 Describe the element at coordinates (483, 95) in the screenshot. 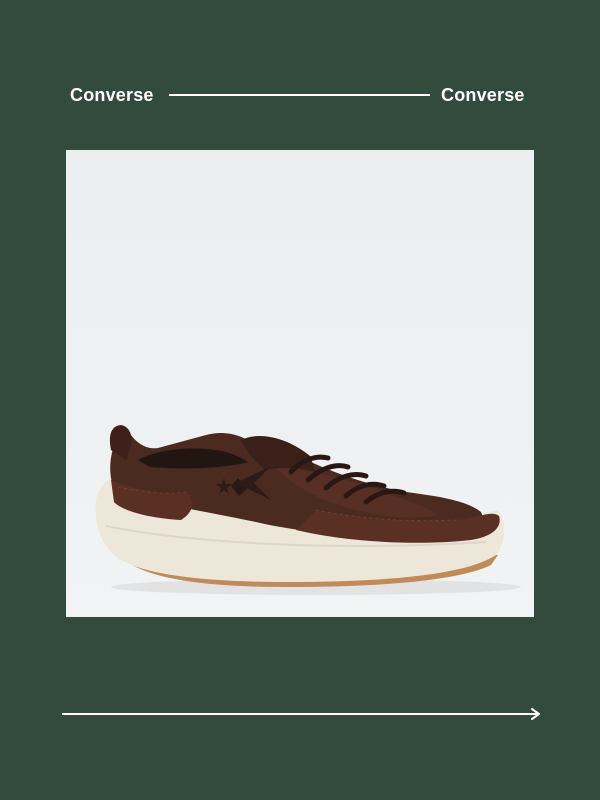

I see `brand-label-right: Converse` at that location.